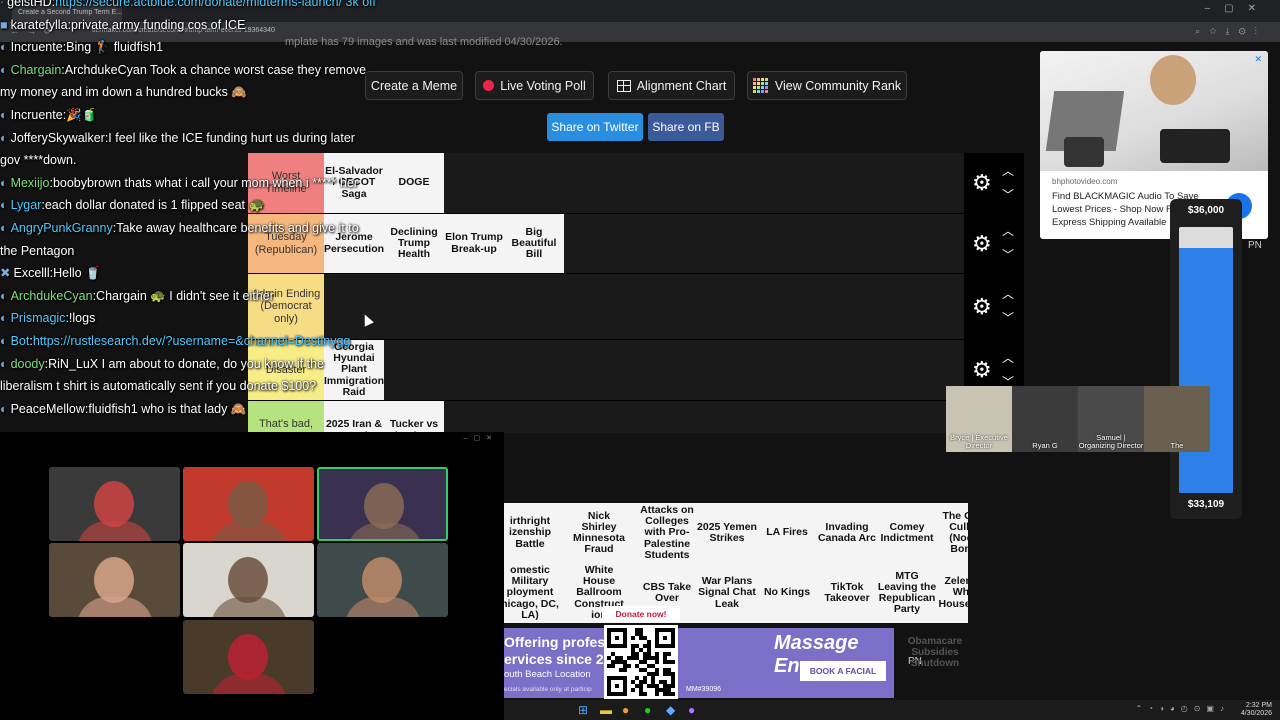 This screenshot has width=1280, height=720. Describe the element at coordinates (29, 4) in the screenshot. I see `chat-username: geistHD` at that location.